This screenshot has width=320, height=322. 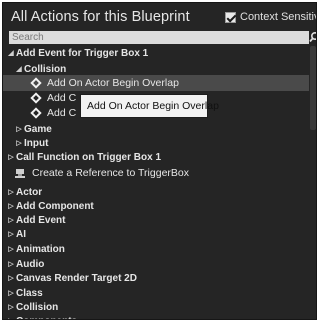 I want to click on context-sensitive-toggle: Context Sensitive ▶, so click(x=270, y=17).